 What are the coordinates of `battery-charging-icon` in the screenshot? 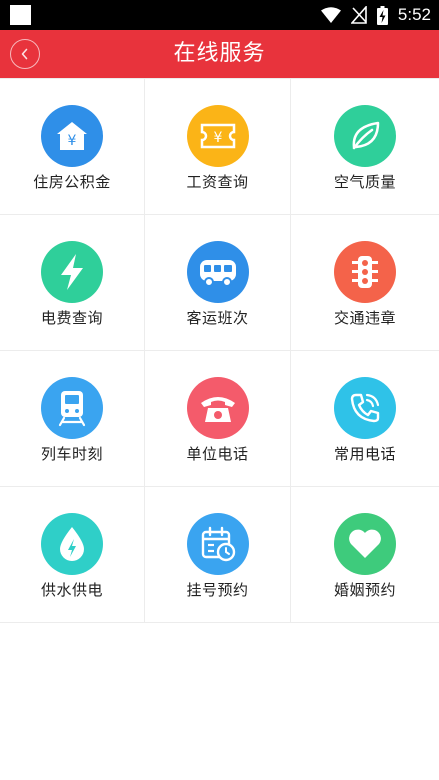 It's located at (382, 15).